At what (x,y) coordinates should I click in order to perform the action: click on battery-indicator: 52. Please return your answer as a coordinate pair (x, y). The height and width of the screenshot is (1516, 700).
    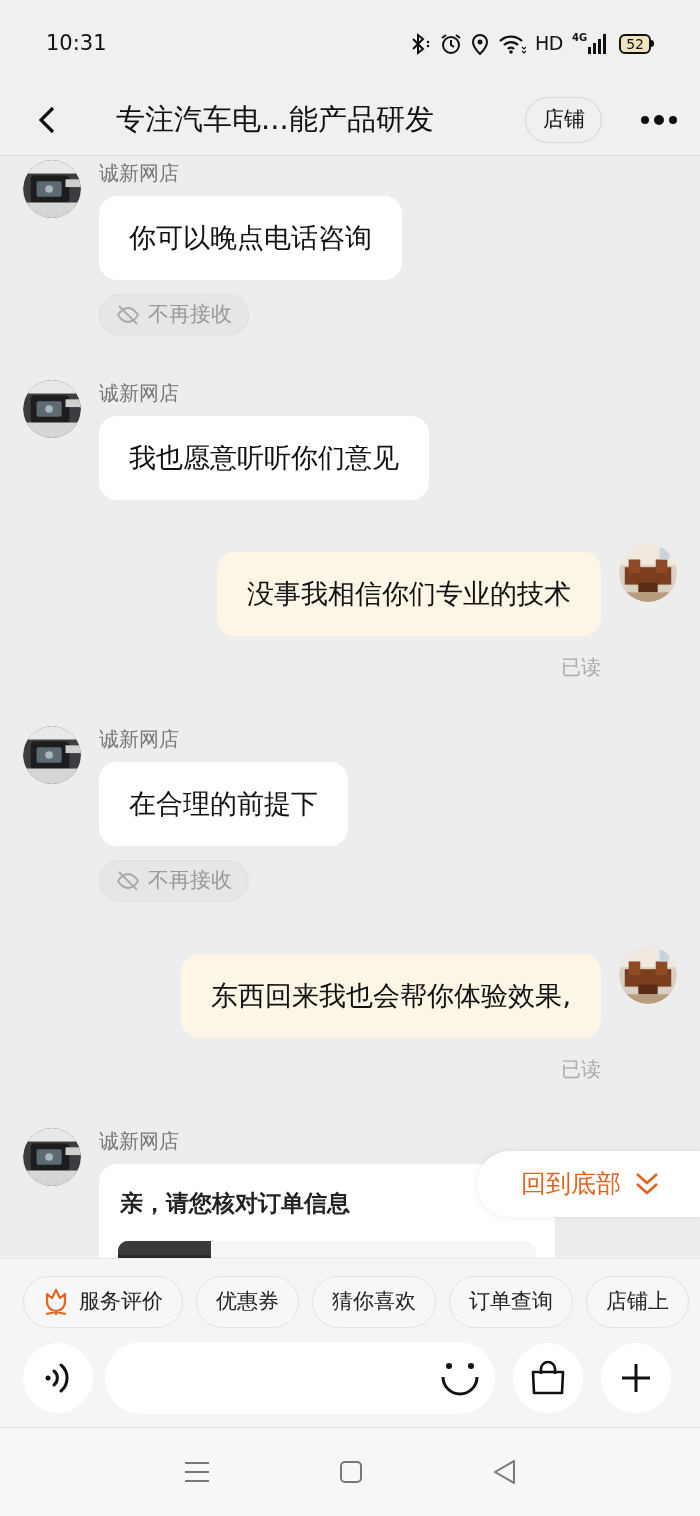
    Looking at the image, I should click on (636, 43).